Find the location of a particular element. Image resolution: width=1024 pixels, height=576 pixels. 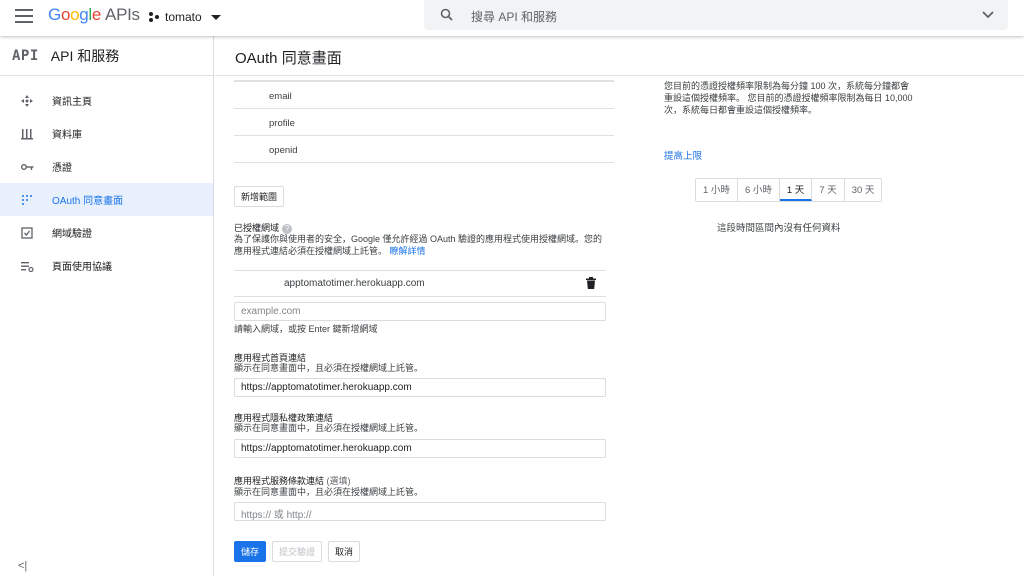

time-range-tabs: 1 小時 6 小時 1 天 7 天 30 天 is located at coordinates (789, 190).